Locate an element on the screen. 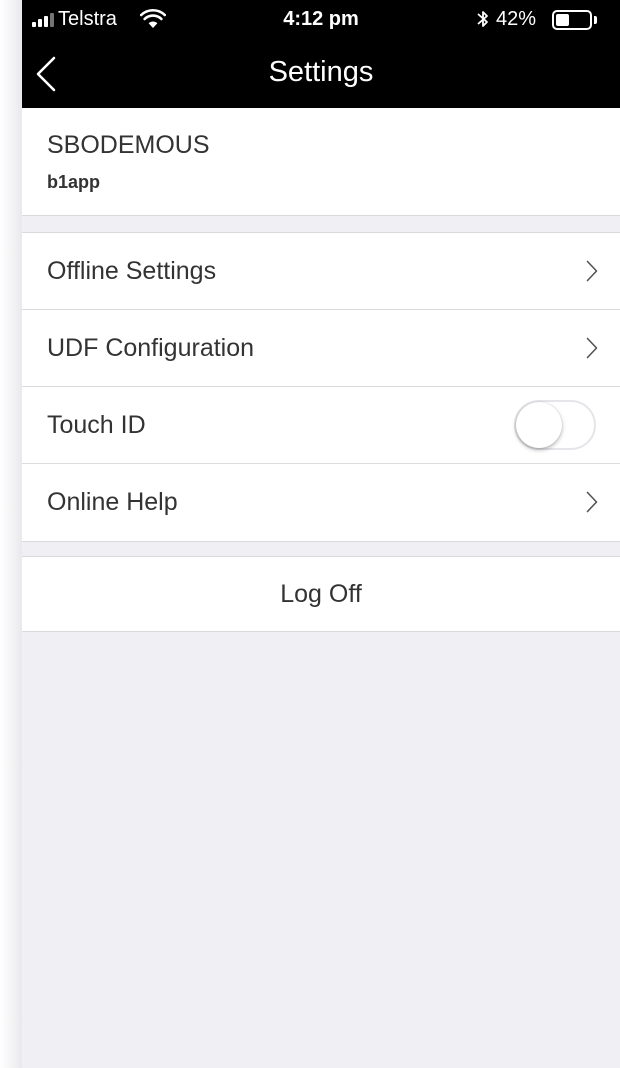 The image size is (620, 1068). page-title: Settings is located at coordinates (321, 72).